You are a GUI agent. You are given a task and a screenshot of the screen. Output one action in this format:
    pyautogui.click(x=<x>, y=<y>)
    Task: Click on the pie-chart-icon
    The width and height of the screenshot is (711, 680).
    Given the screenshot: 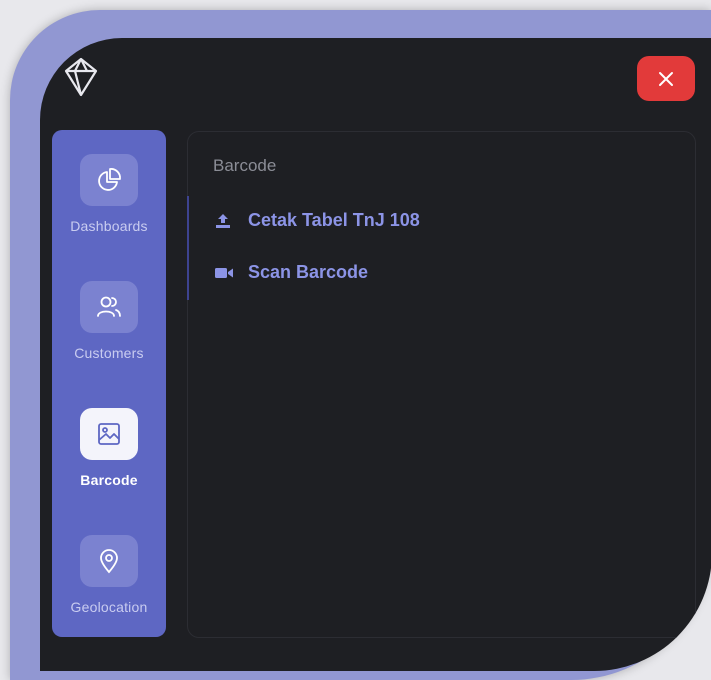 What is the action you would take?
    pyautogui.click(x=109, y=179)
    